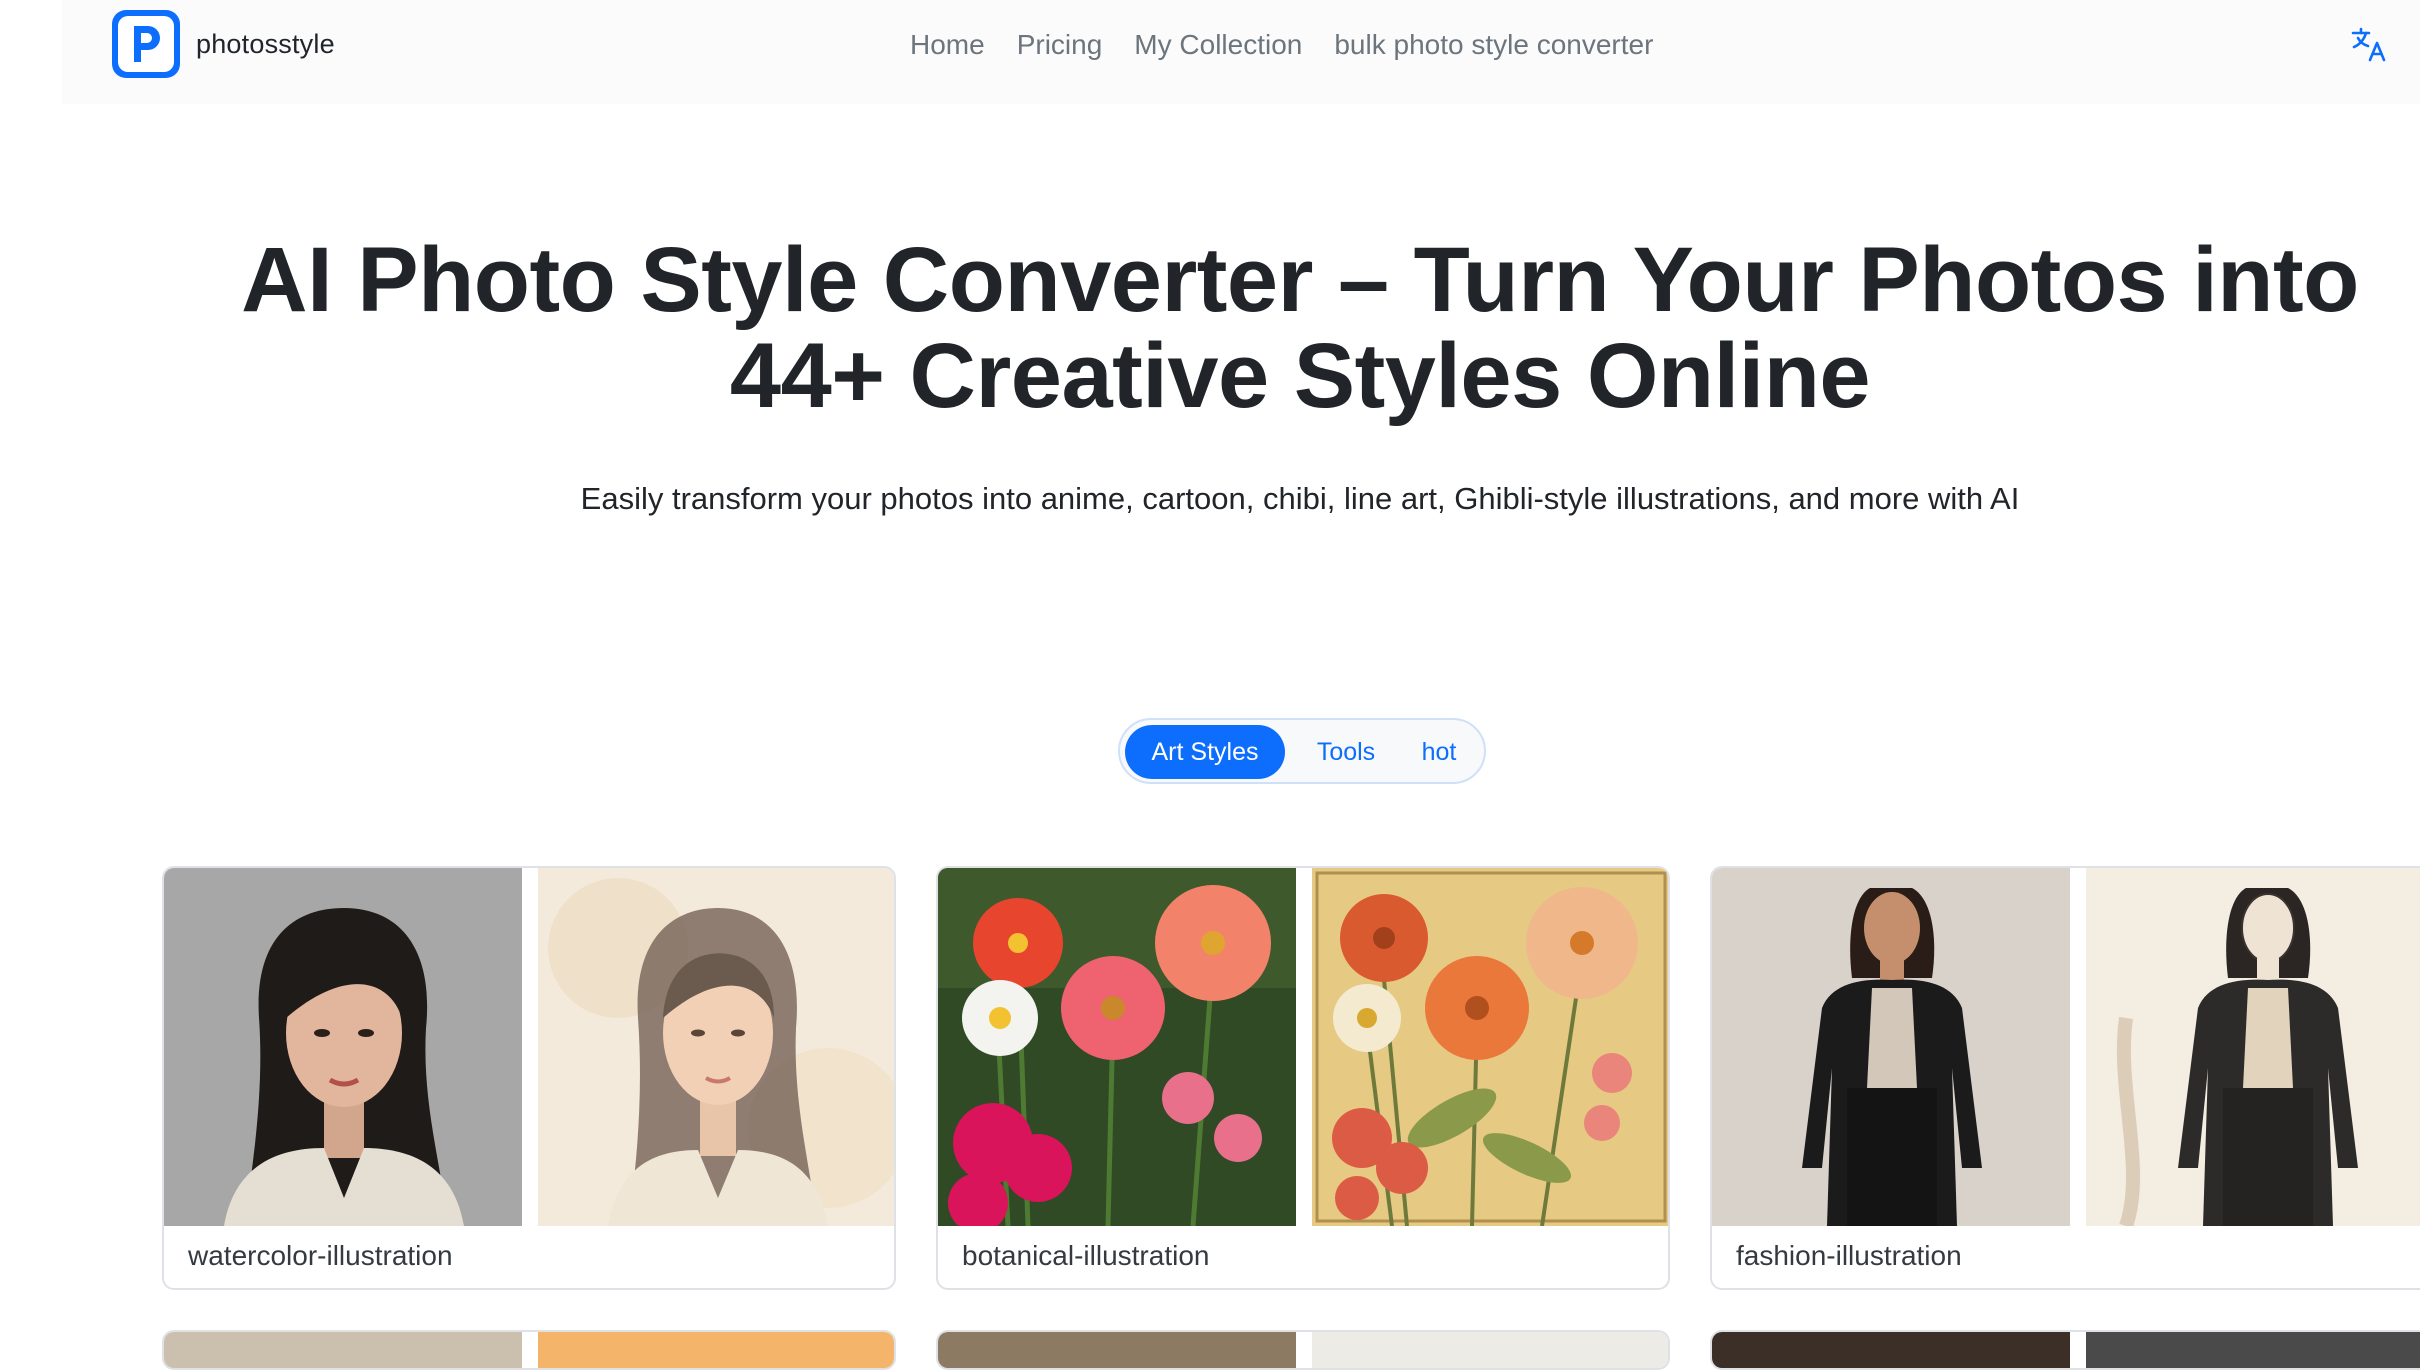 This screenshot has height=1370, width=2420. Describe the element at coordinates (716, 1047) in the screenshot. I see `after-image-watercolor` at that location.